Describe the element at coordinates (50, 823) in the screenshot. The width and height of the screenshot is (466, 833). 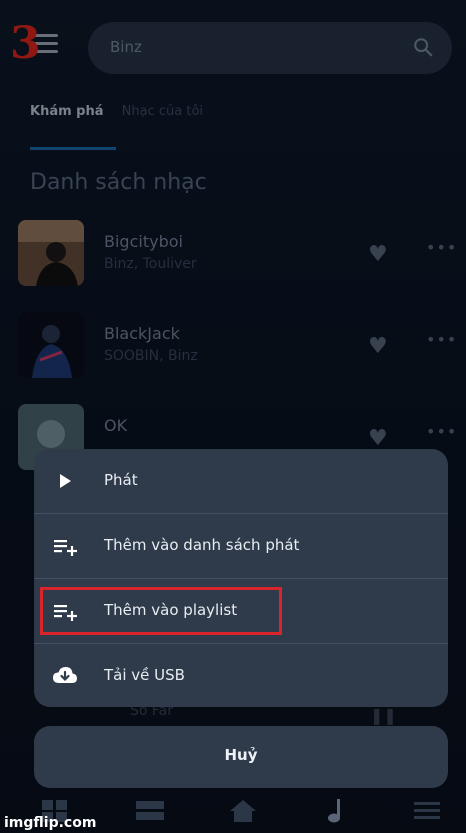
I see `watermark: imgflip.com` at that location.